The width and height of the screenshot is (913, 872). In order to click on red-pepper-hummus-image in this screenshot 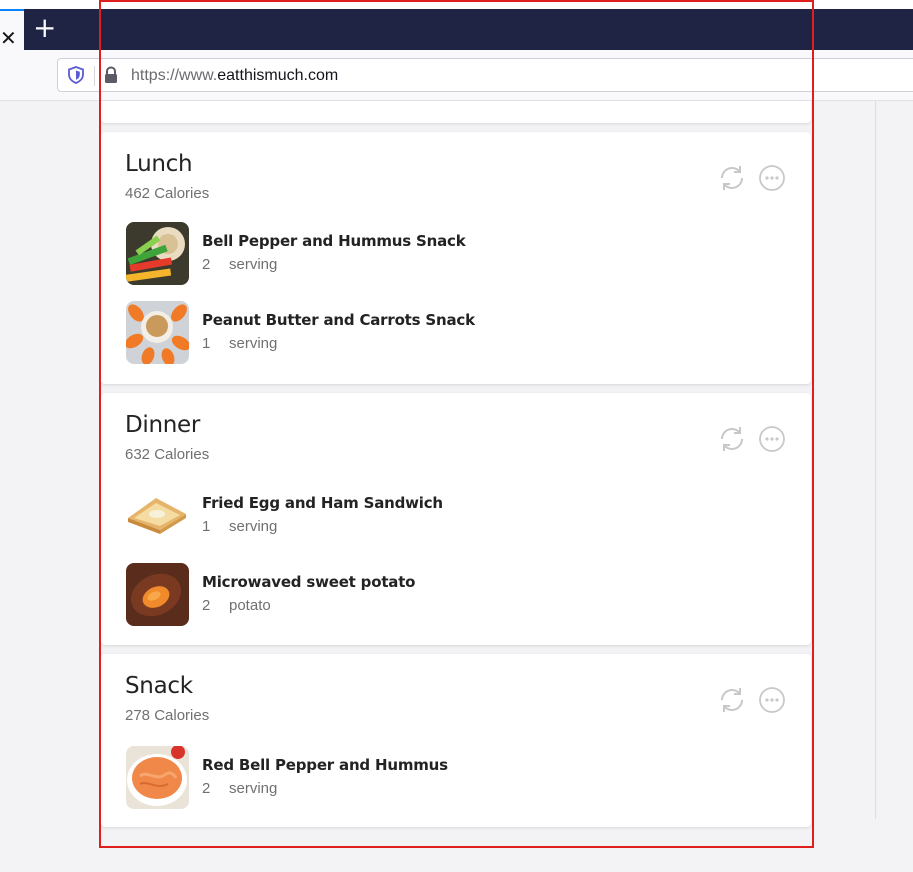, I will do `click(157, 777)`.